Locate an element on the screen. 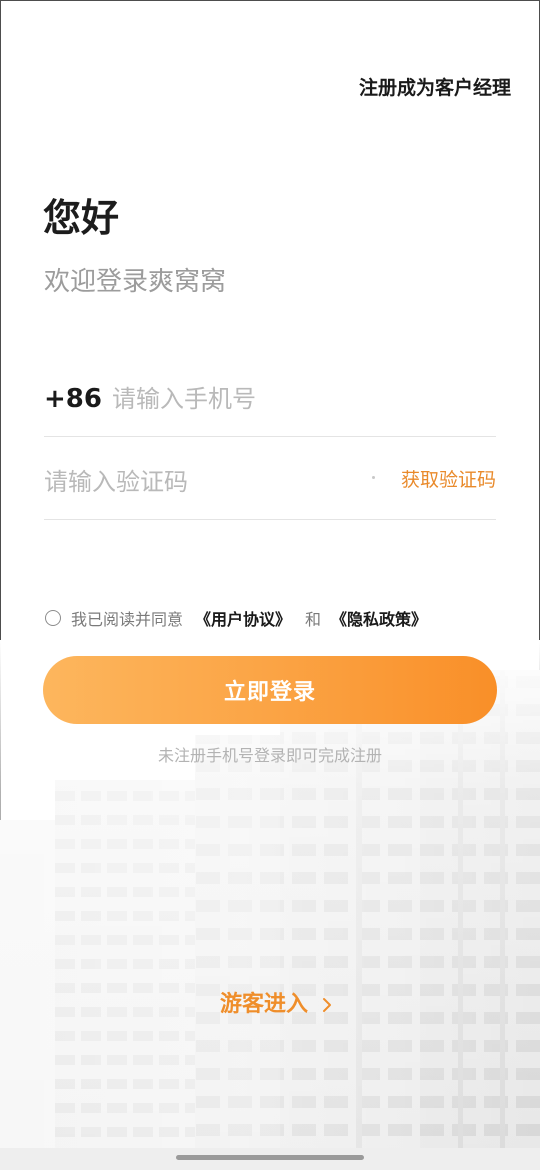 This screenshot has height=1170, width=540. country-code: +86 is located at coordinates (73, 399).